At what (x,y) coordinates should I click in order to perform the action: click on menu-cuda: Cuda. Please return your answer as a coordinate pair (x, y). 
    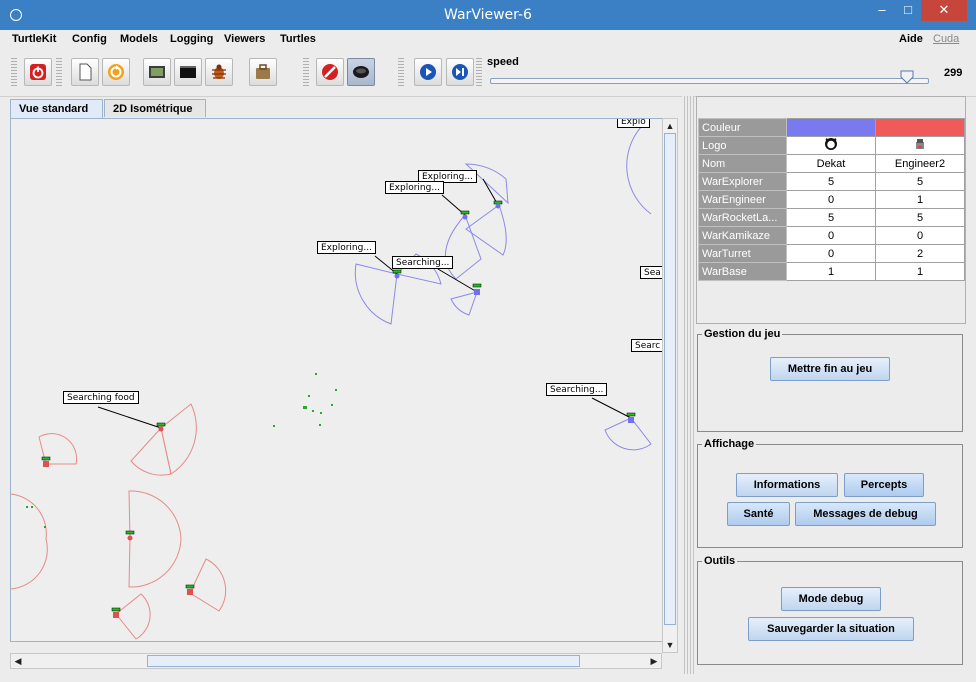
    Looking at the image, I should click on (946, 39).